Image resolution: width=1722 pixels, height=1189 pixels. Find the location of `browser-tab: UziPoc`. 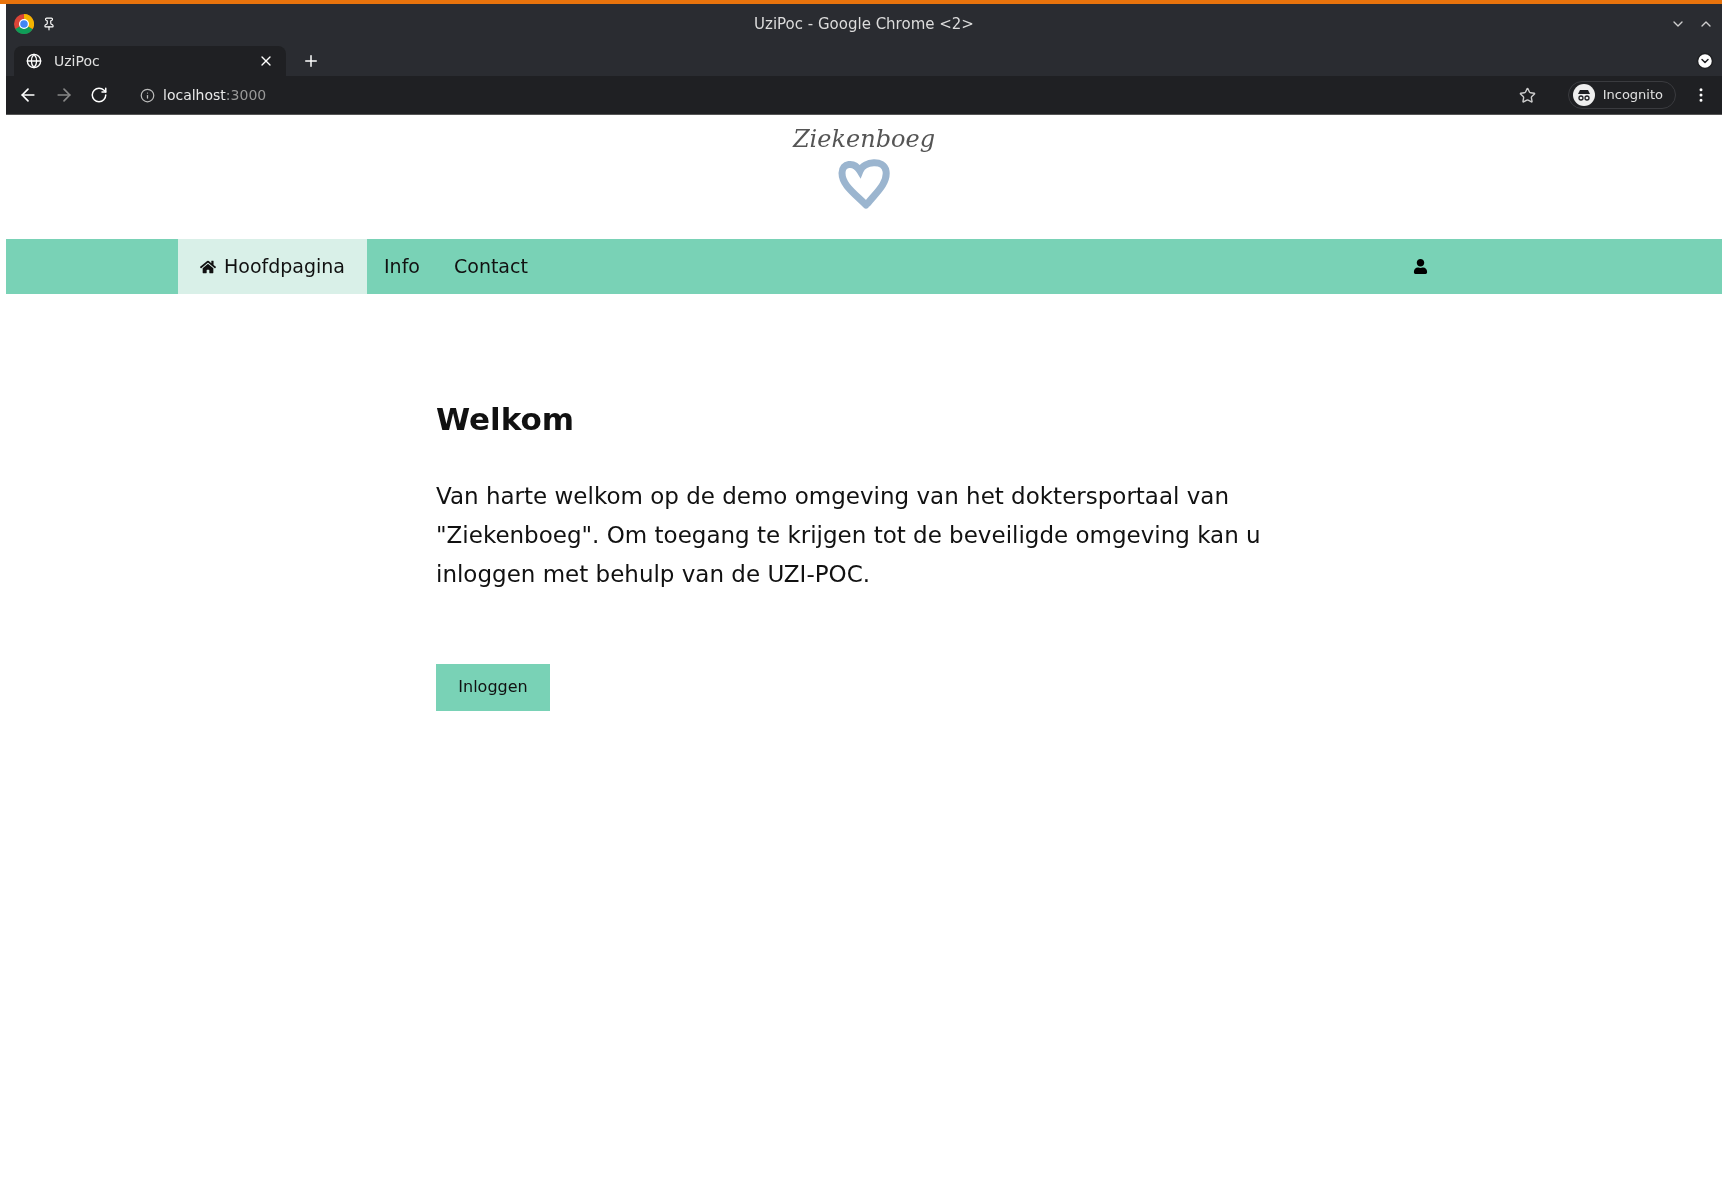

browser-tab: UziPoc is located at coordinates (150, 61).